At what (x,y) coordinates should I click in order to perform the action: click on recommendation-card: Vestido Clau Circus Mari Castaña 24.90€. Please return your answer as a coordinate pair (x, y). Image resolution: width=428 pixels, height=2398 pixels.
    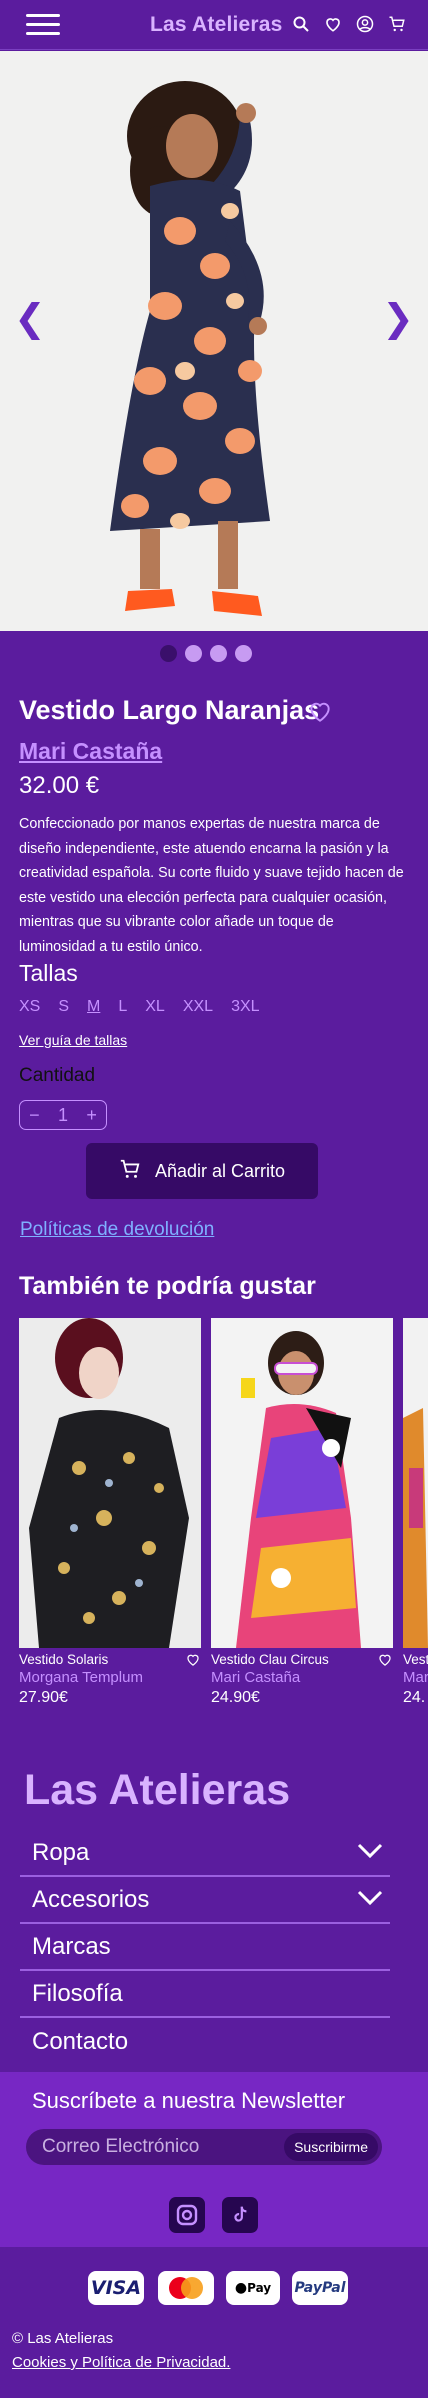
    Looking at the image, I should click on (302, 1512).